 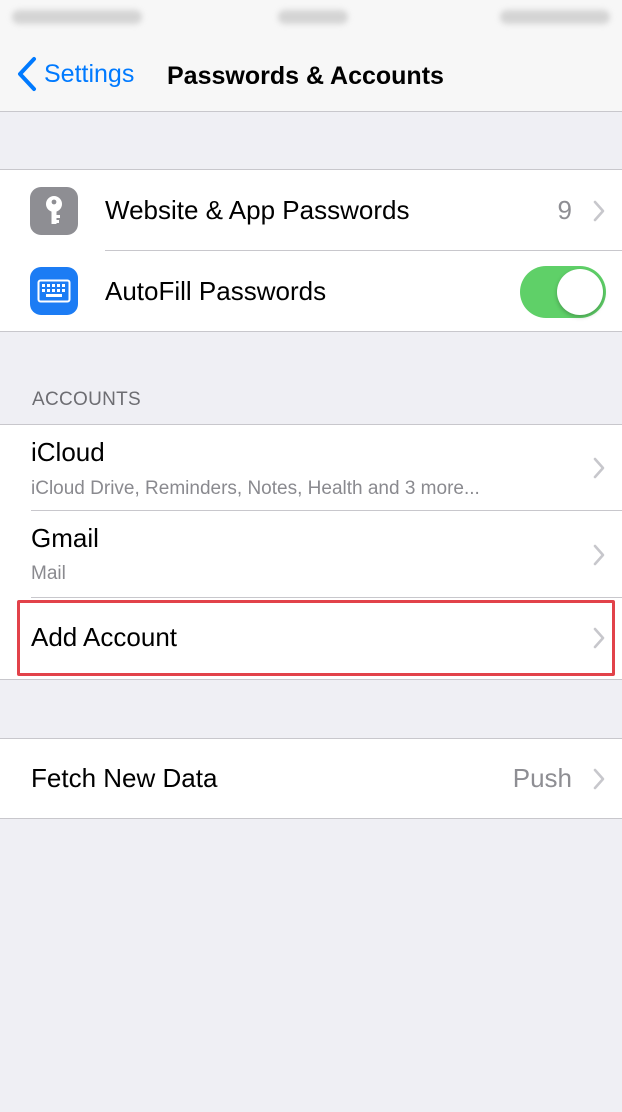 What do you see at coordinates (77, 17) in the screenshot?
I see `signal-indicator` at bounding box center [77, 17].